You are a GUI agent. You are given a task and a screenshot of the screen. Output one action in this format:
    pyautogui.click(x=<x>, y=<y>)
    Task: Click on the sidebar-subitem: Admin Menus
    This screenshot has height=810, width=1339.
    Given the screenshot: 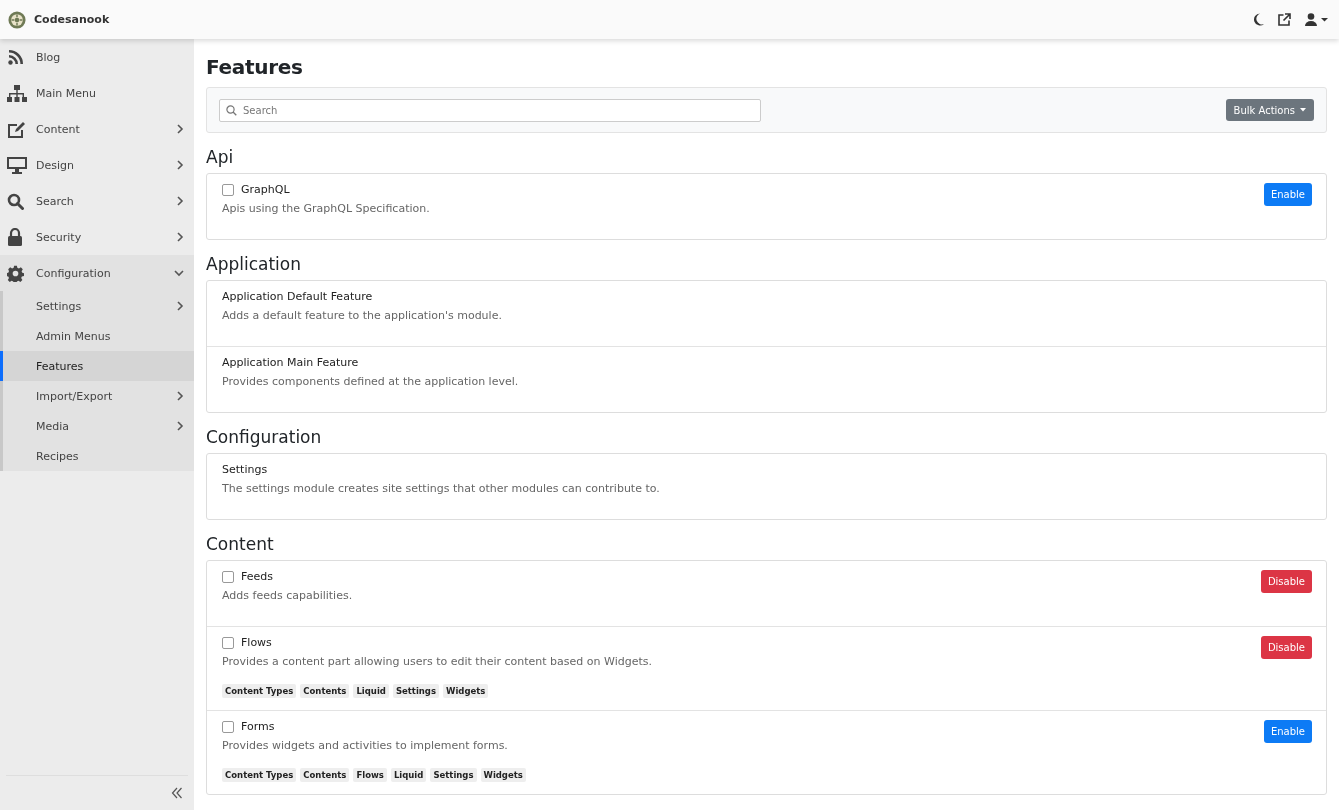 What is the action you would take?
    pyautogui.click(x=97, y=336)
    